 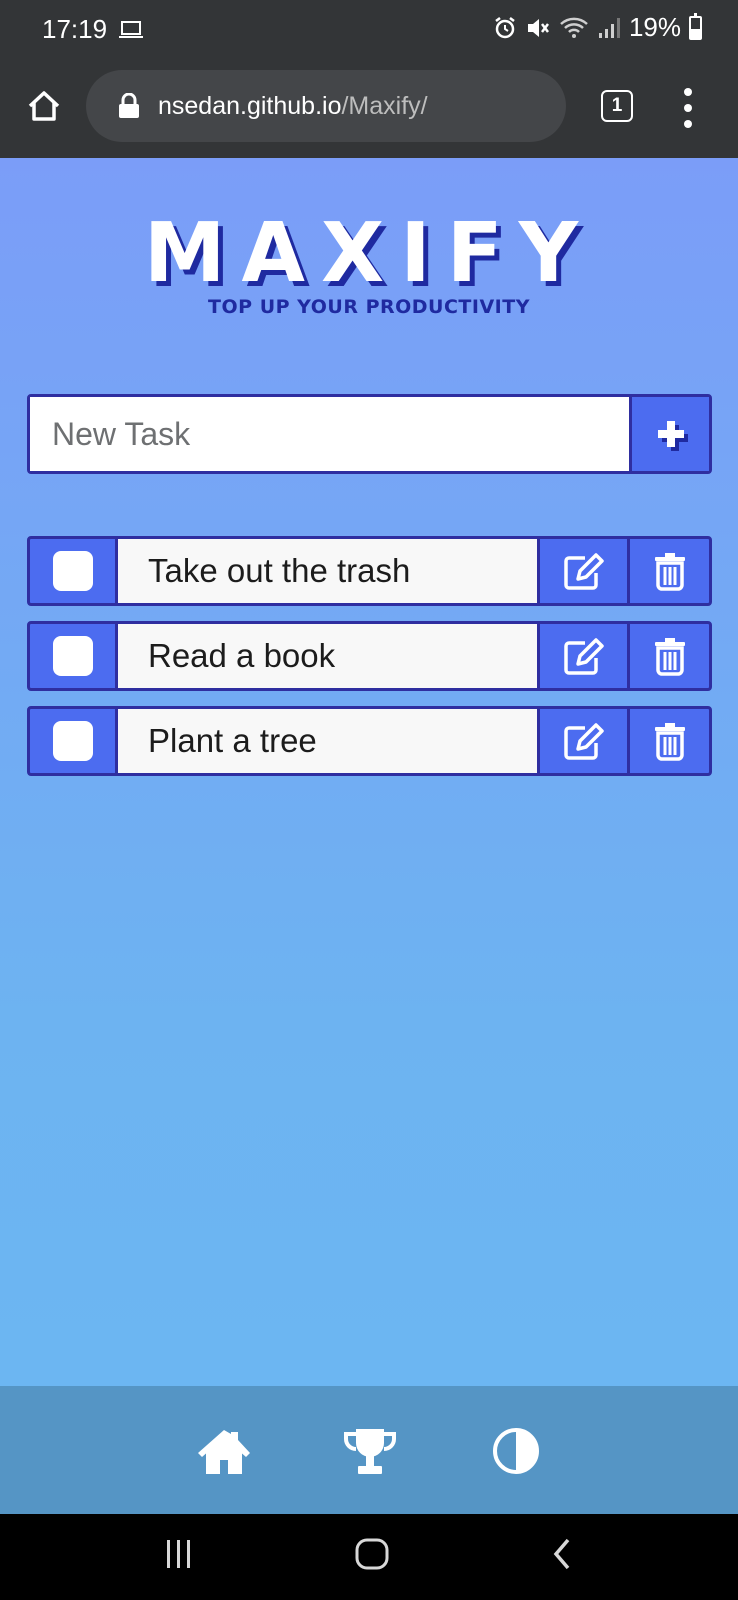 What do you see at coordinates (562, 1554) in the screenshot?
I see `back-icon` at bounding box center [562, 1554].